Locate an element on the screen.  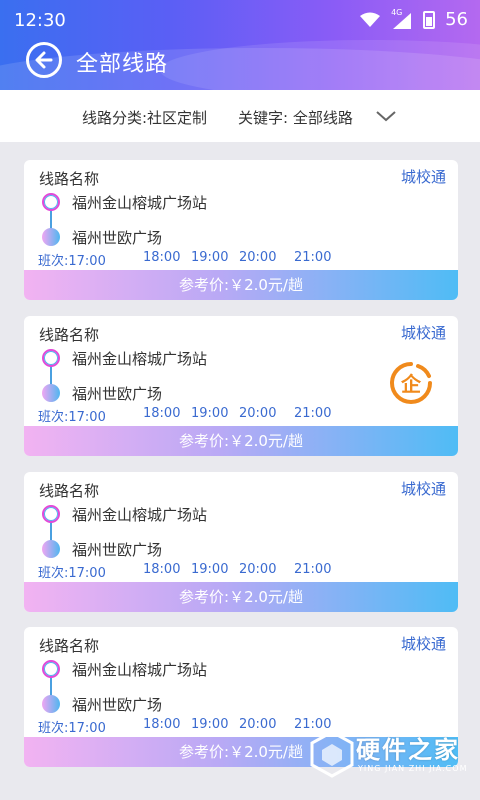
wifi-icon is located at coordinates (370, 19).